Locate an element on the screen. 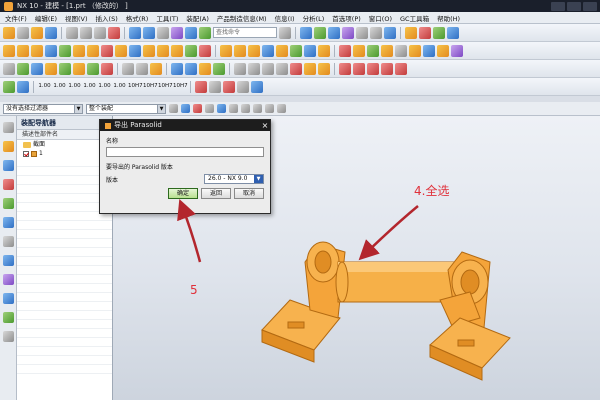  ok-button: 确定 is located at coordinates (183, 193).